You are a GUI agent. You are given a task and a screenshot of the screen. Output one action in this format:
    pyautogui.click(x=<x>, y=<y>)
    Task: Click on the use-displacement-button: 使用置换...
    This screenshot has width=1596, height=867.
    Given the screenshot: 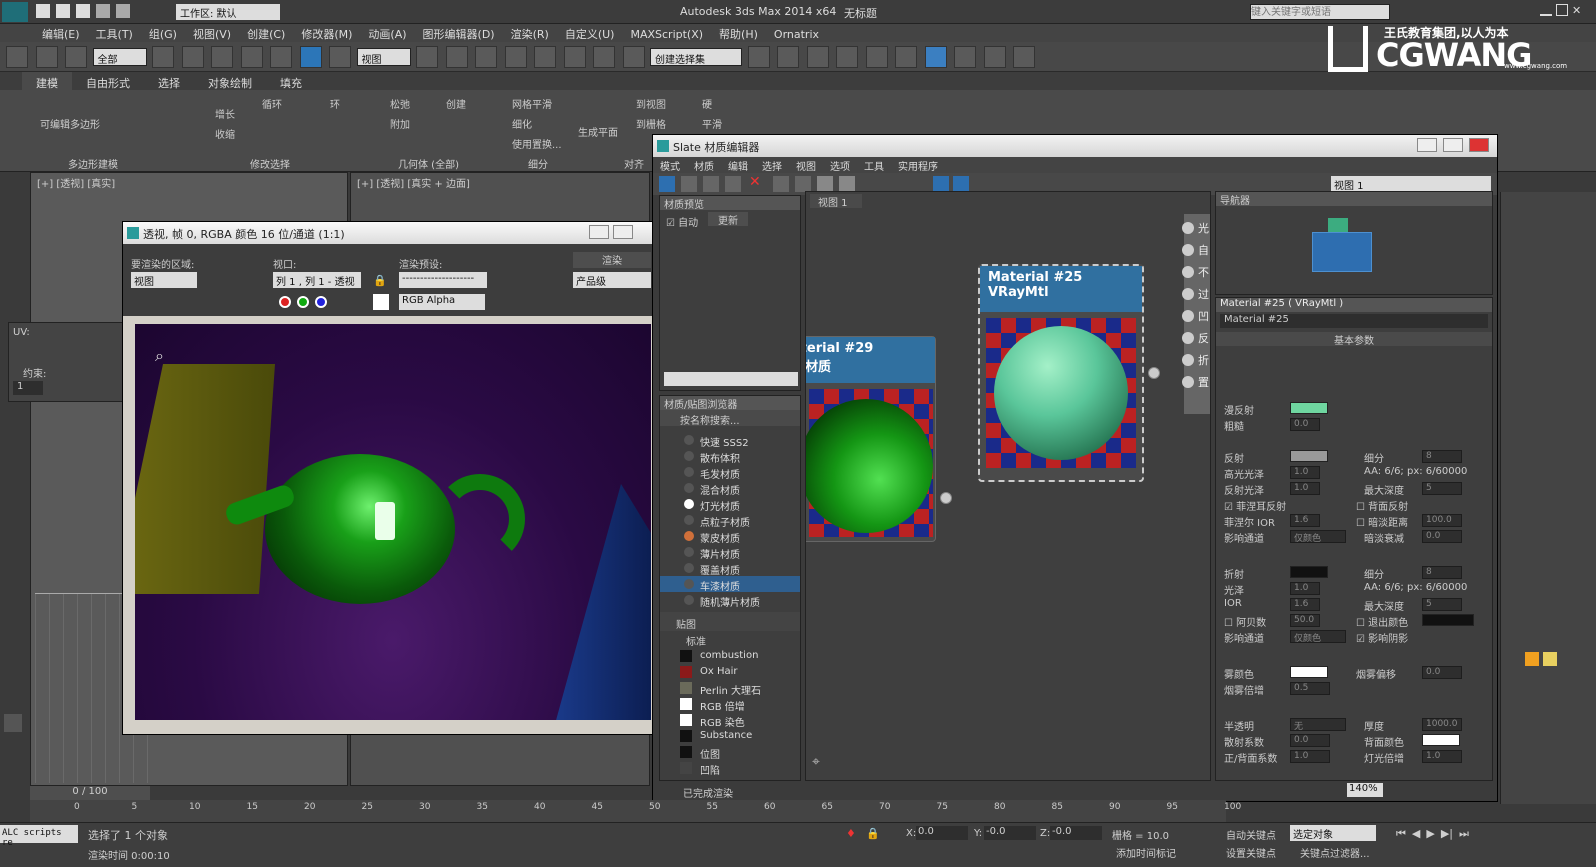 What is the action you would take?
    pyautogui.click(x=537, y=143)
    